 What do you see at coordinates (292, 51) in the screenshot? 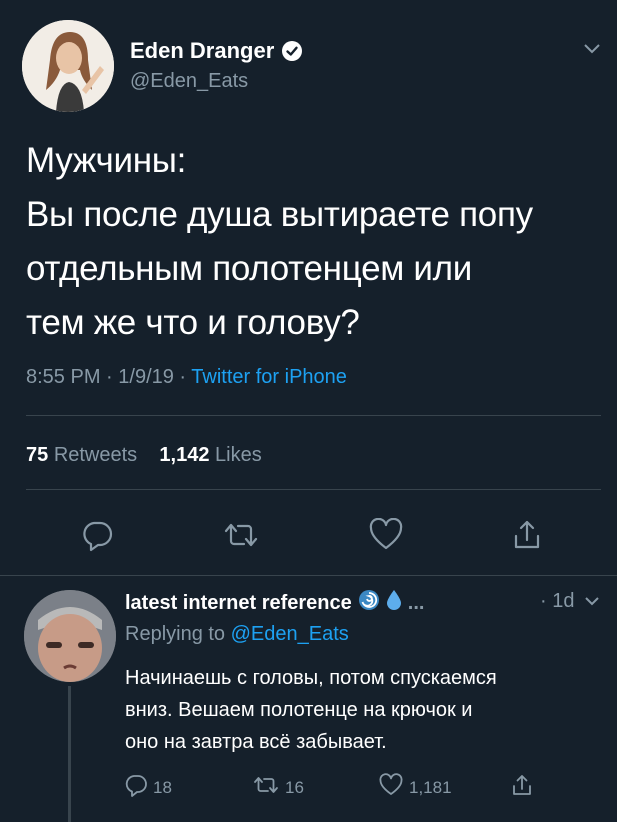
I see `verified-badge-icon` at bounding box center [292, 51].